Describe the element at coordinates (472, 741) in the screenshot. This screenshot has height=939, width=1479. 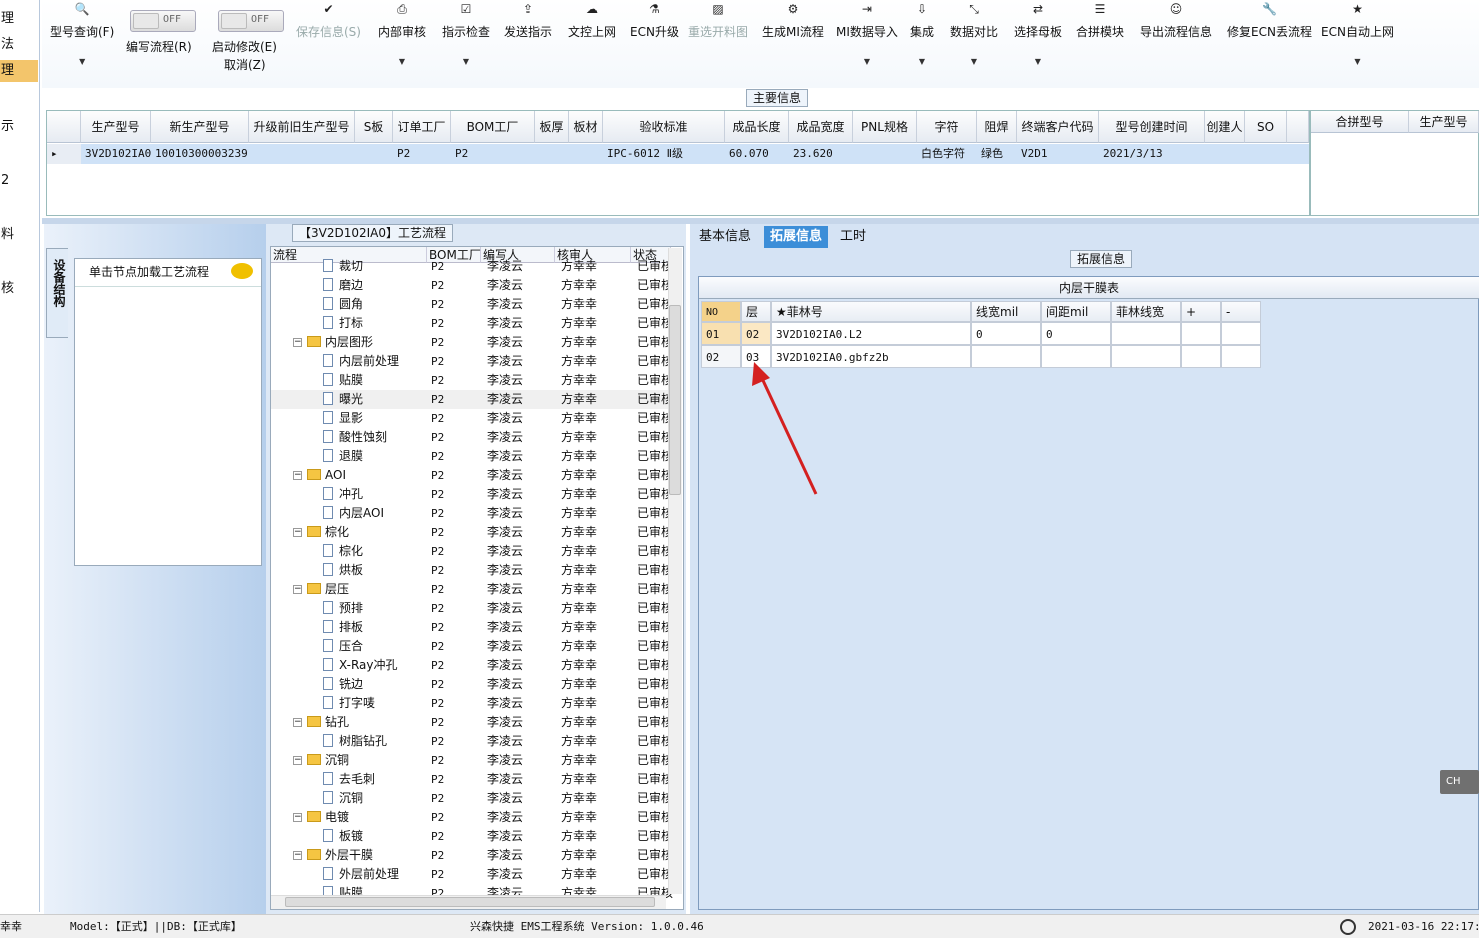
I see `tree-row: 树脂钻孔 P2 李凌云 方幸幸 已审核` at that location.